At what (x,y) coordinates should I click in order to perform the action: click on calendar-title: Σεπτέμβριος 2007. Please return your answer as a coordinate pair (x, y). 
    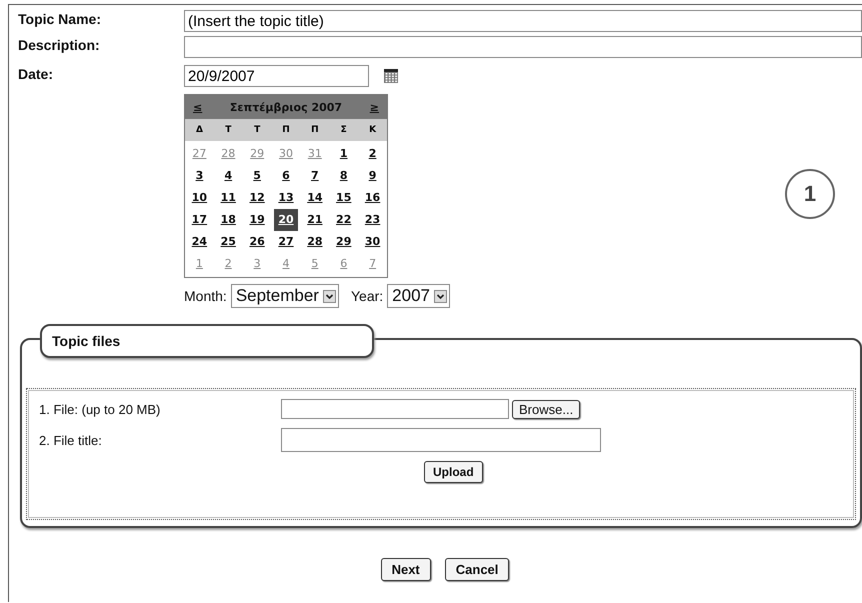
    Looking at the image, I should click on (286, 107).